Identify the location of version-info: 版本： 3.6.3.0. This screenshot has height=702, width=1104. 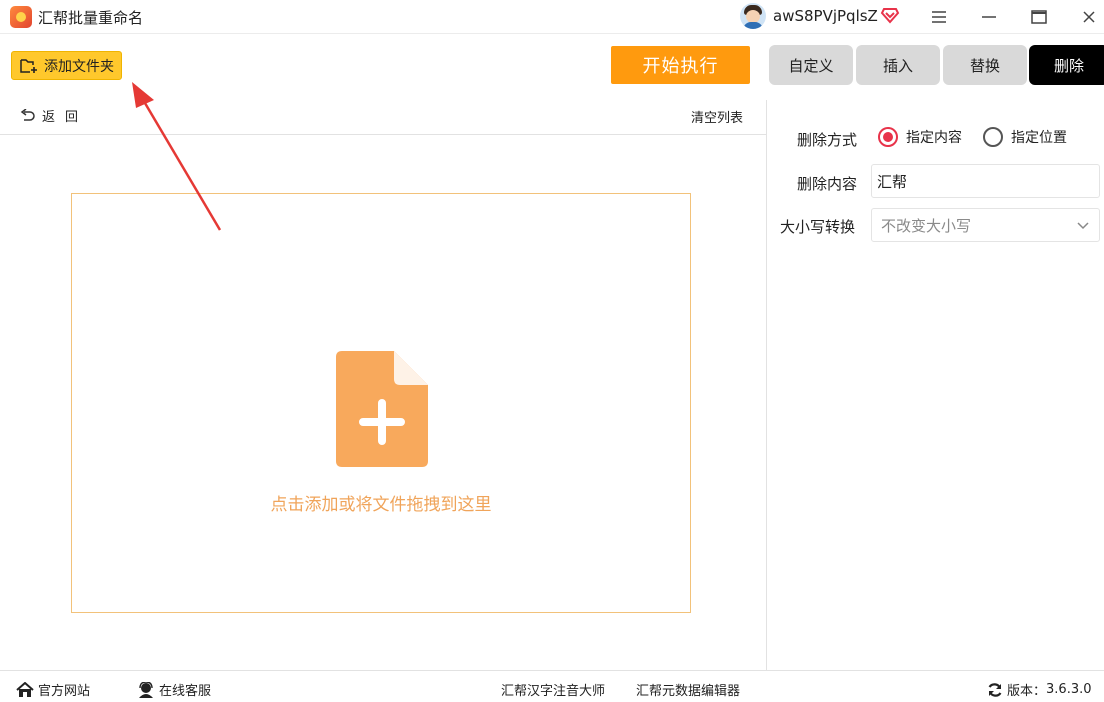
(1039, 689).